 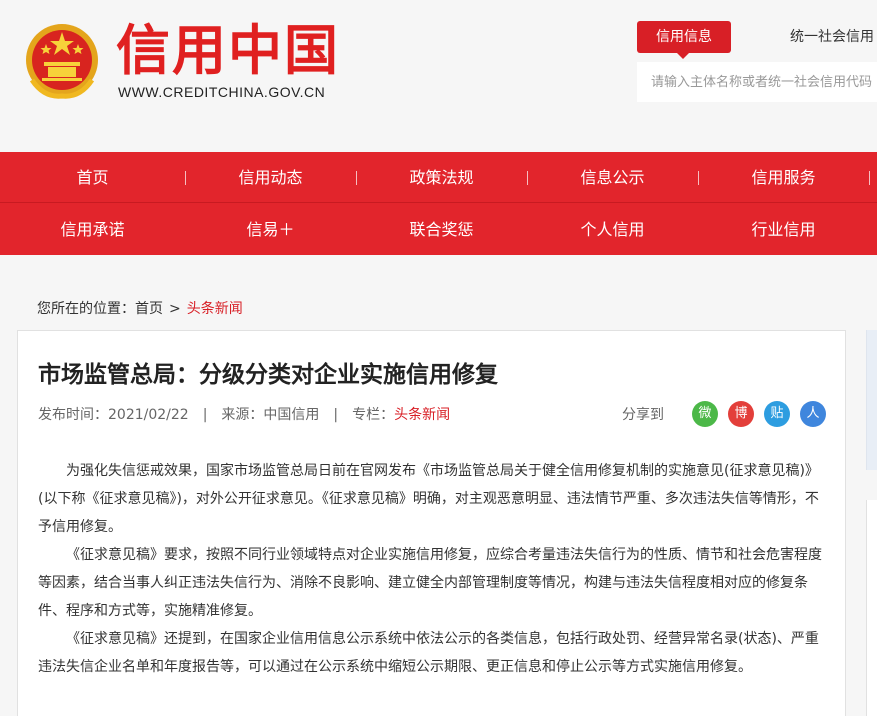 I want to click on nav-item-personal-credit: 个人信用, so click(x=612, y=229).